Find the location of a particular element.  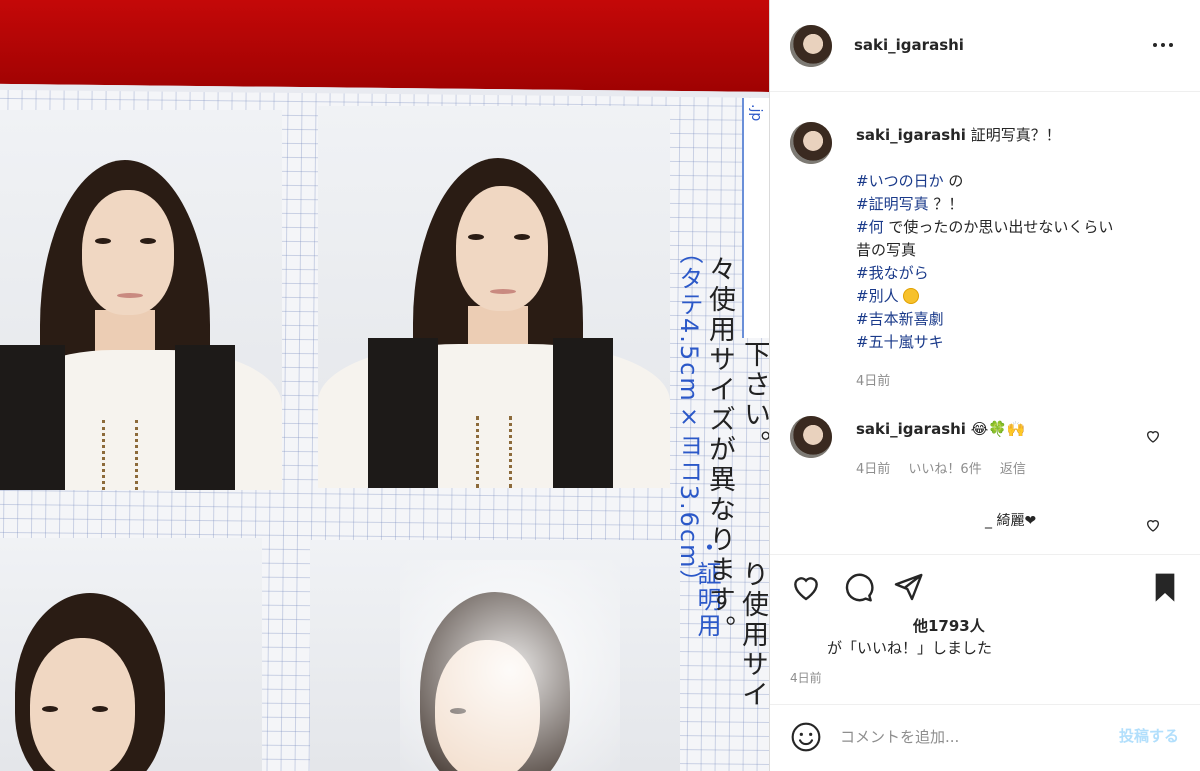

comment-time: 4日前 is located at coordinates (873, 469).